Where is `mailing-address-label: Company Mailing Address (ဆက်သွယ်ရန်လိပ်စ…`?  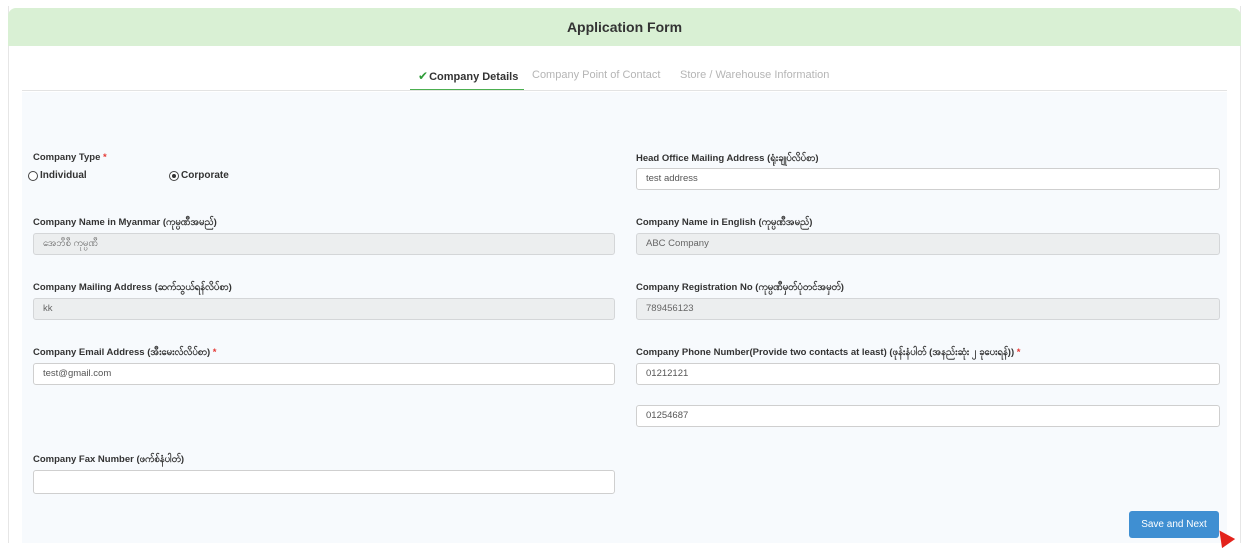
mailing-address-label: Company Mailing Address (ဆက်သွယ်ရန်လိပ်စ… is located at coordinates (132, 287).